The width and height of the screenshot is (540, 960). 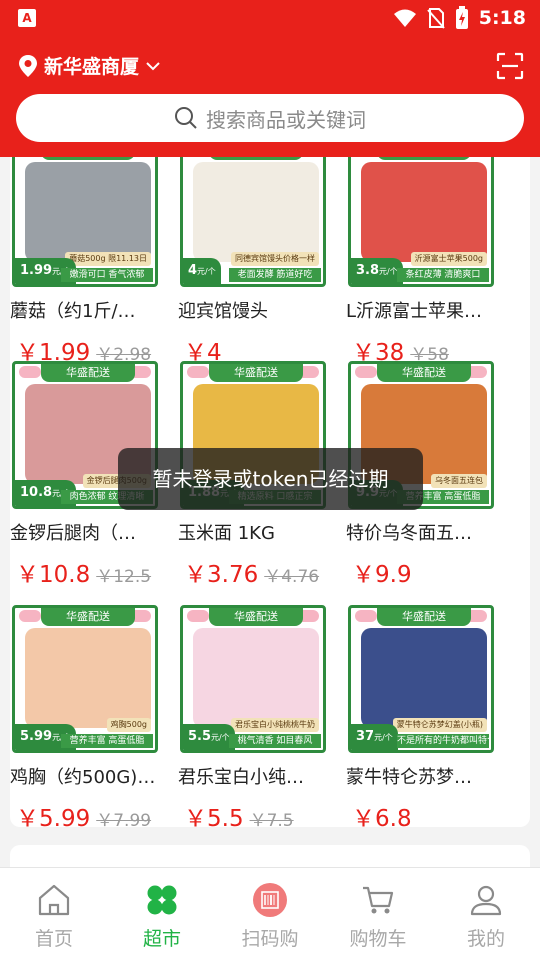 I want to click on user-icon, so click(x=486, y=900).